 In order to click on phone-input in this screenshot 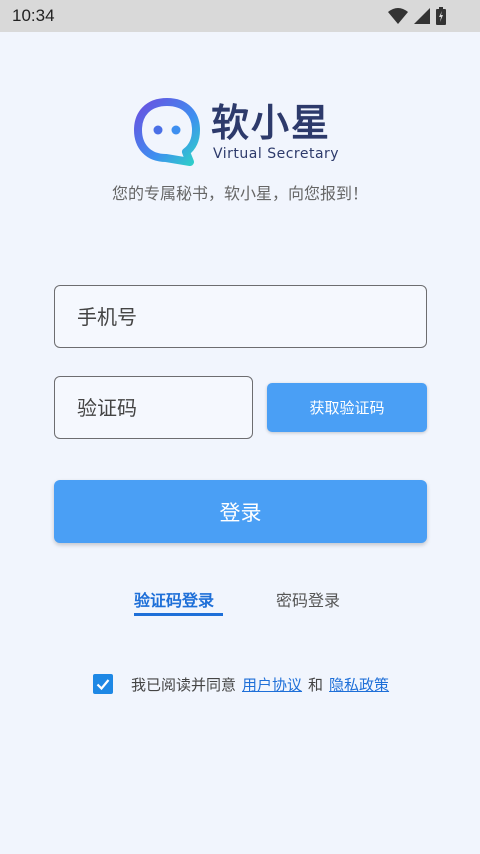, I will do `click(240, 316)`.